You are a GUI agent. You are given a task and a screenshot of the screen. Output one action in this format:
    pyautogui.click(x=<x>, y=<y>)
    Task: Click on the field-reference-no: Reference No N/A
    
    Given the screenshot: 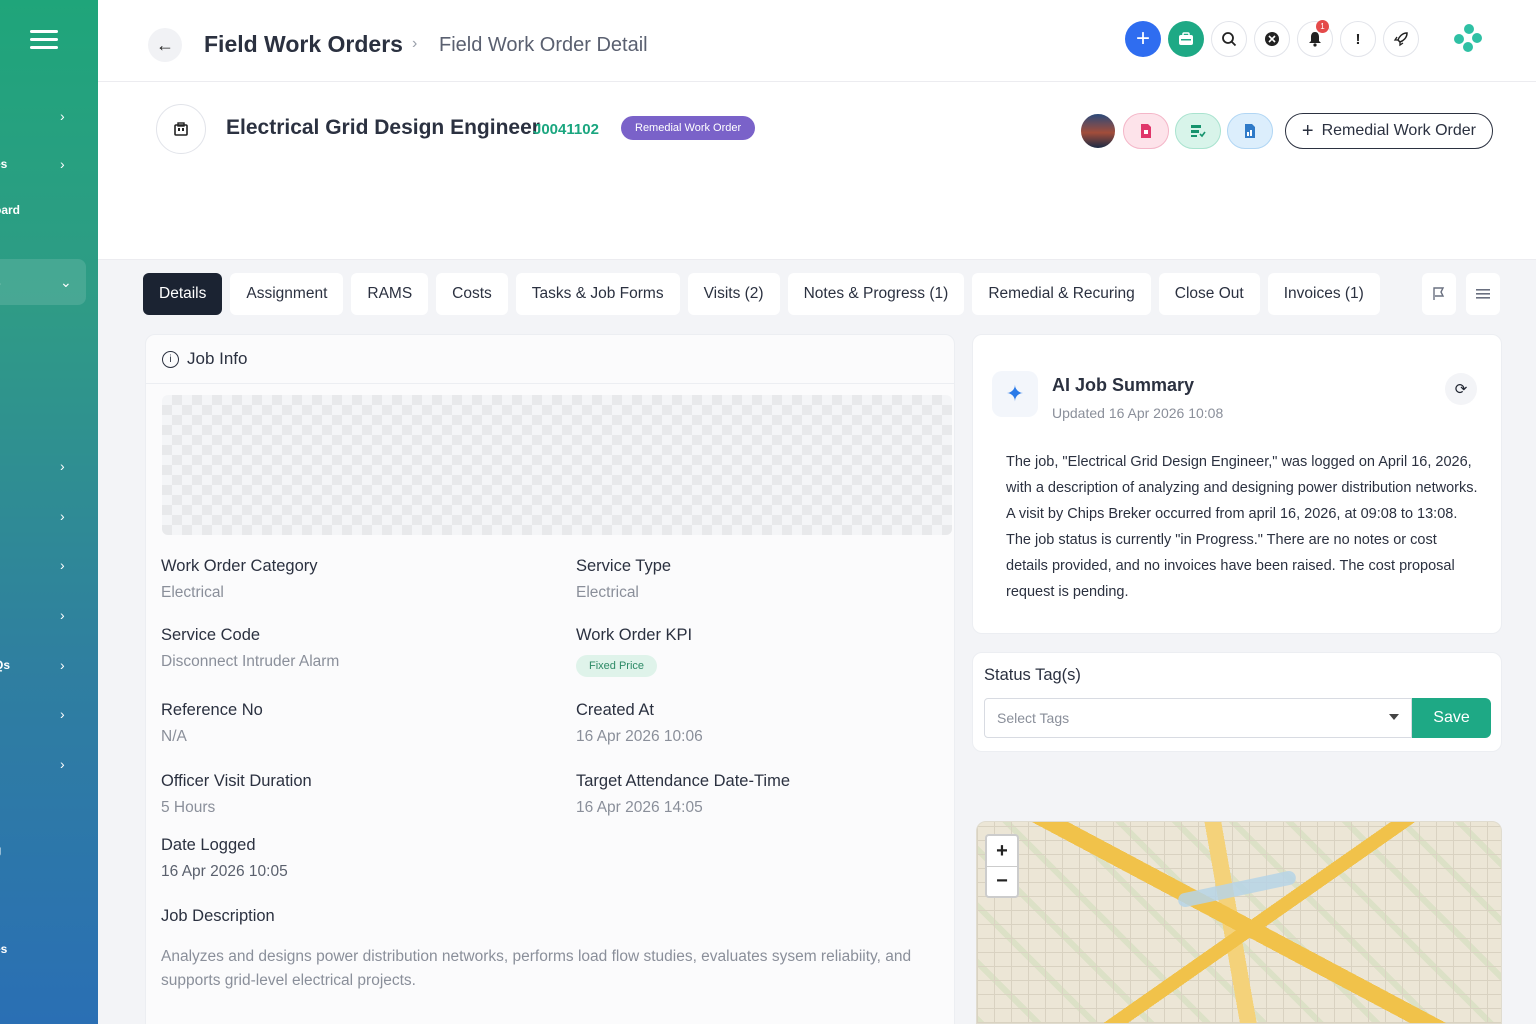 What is the action you would take?
    pyautogui.click(x=212, y=723)
    